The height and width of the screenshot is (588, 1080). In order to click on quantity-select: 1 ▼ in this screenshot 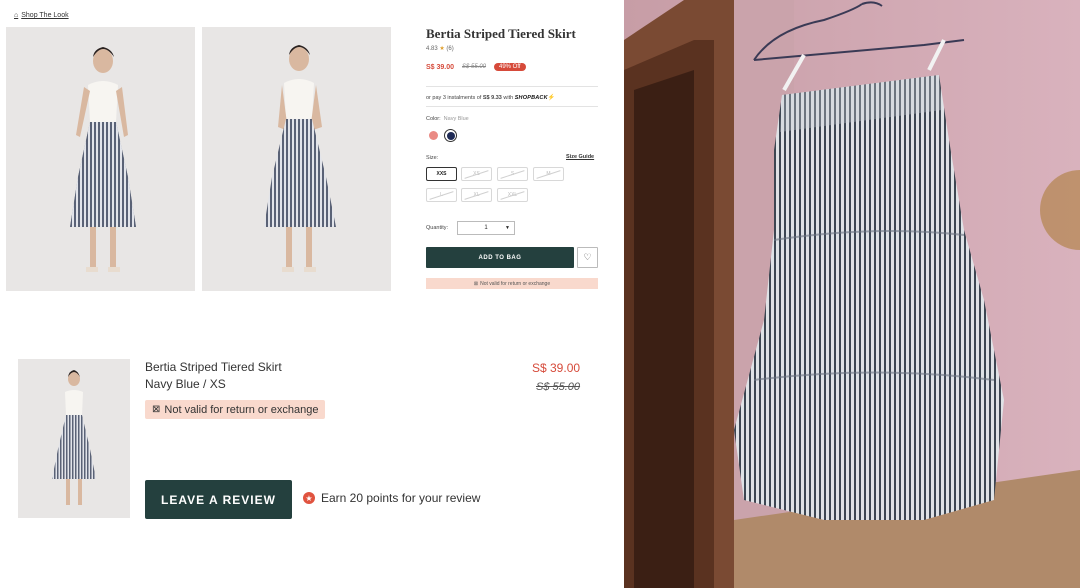, I will do `click(486, 228)`.